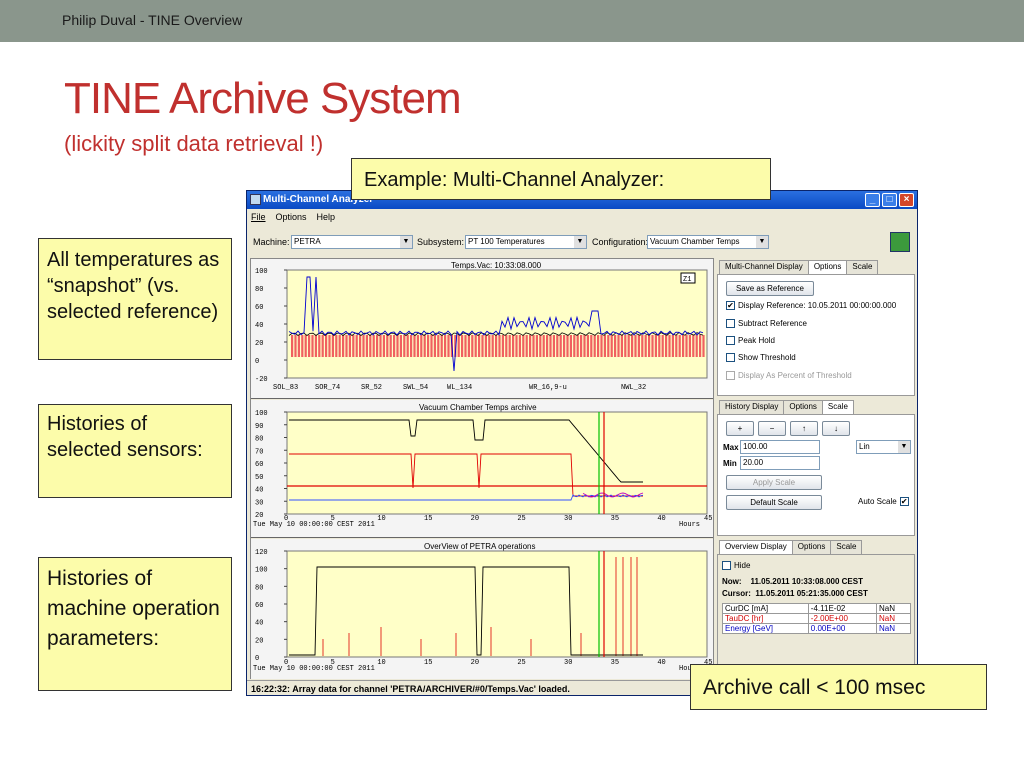 The height and width of the screenshot is (768, 1024). I want to click on x-tick-label: SR_52, so click(371, 388).